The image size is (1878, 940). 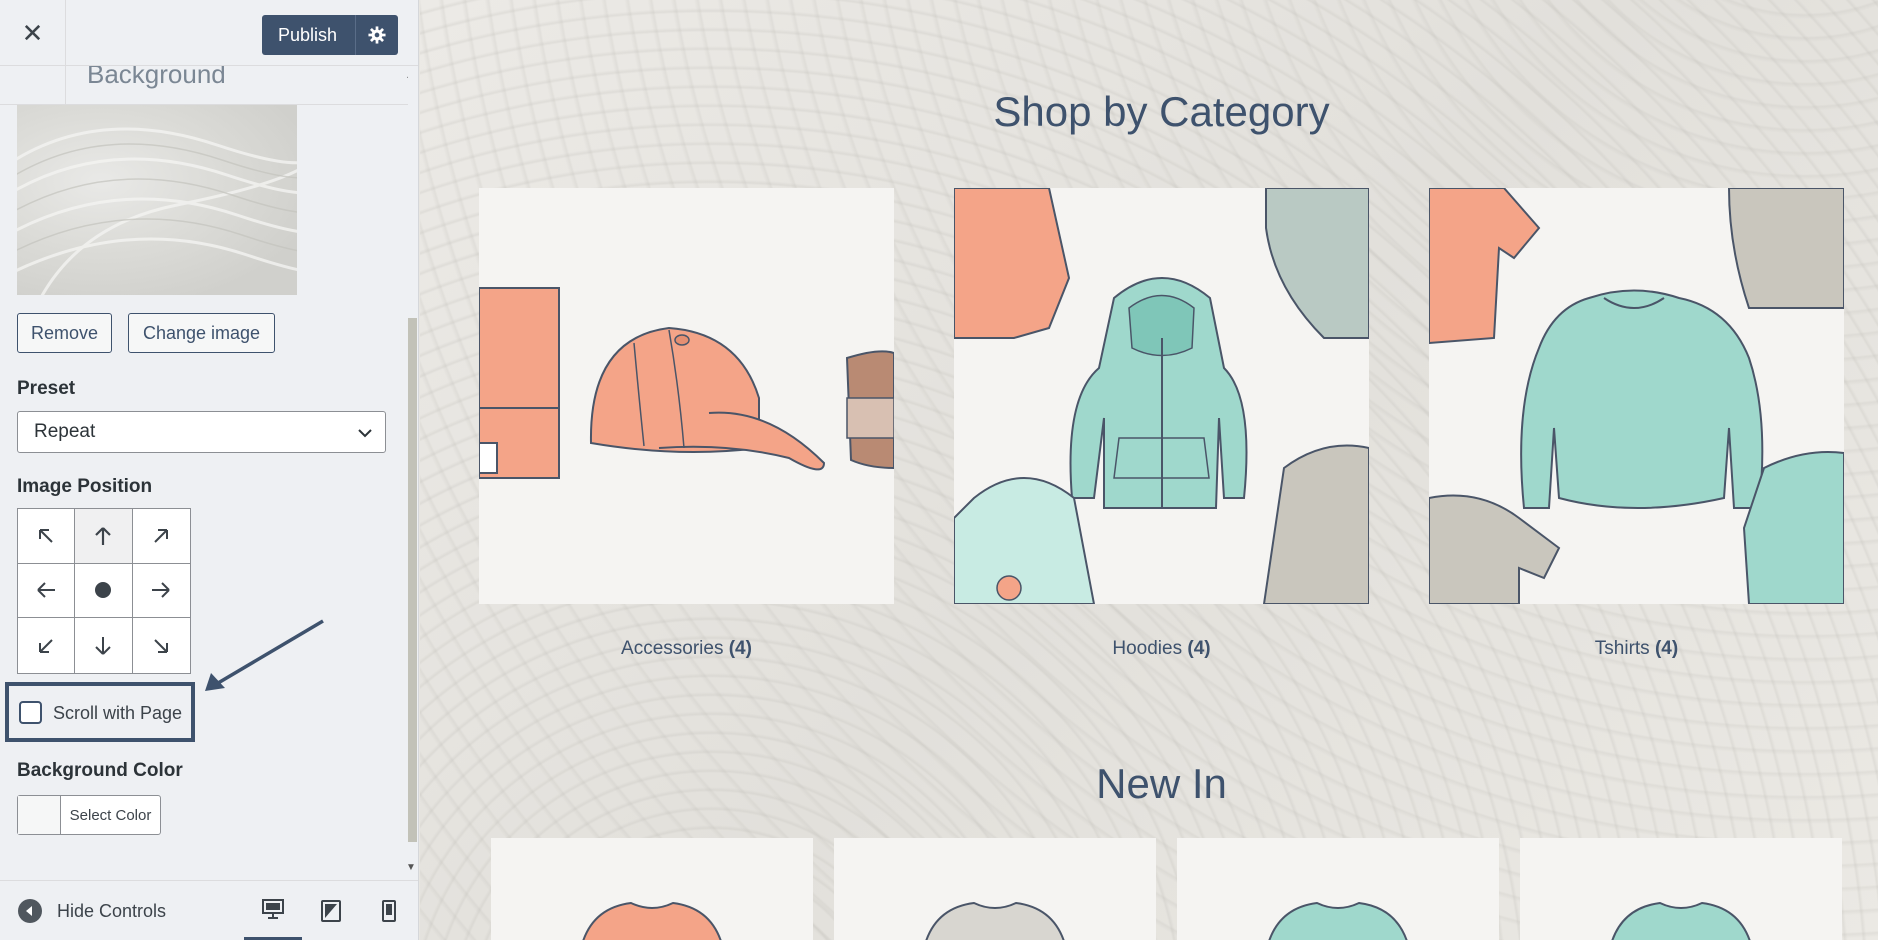 I want to click on arrow-up-left-icon, so click(x=46, y=535).